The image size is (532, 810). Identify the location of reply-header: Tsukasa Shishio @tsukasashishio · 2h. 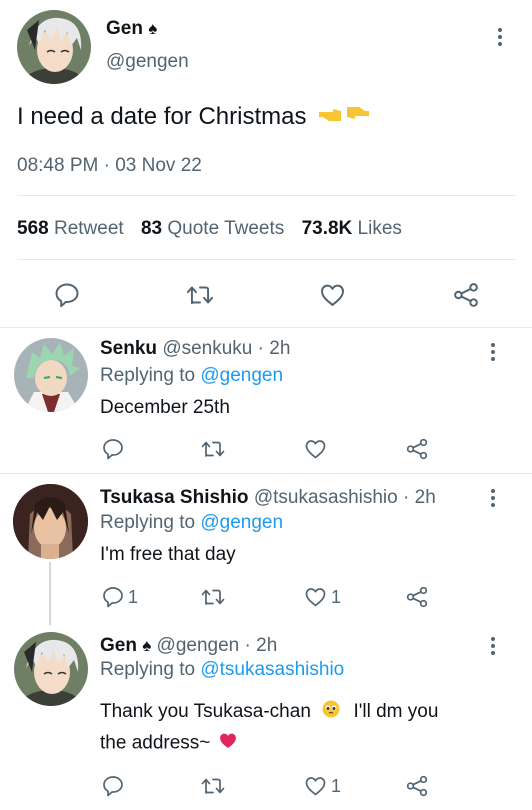
(268, 498).